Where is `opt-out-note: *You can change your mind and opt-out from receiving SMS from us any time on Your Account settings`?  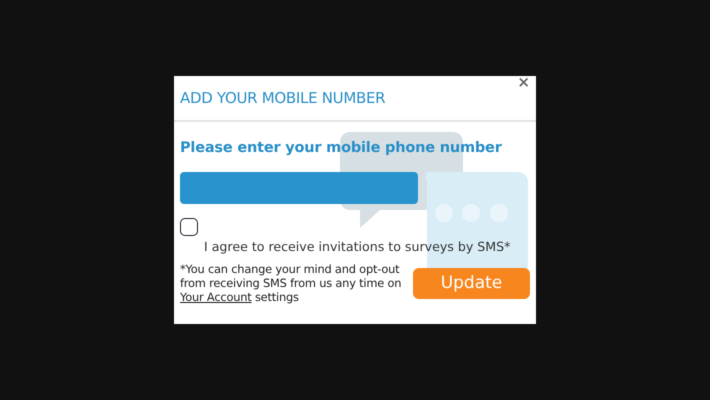 opt-out-note: *You can change your mind and opt-out from receiving SMS from us any time on Your Account settings is located at coordinates (291, 283).